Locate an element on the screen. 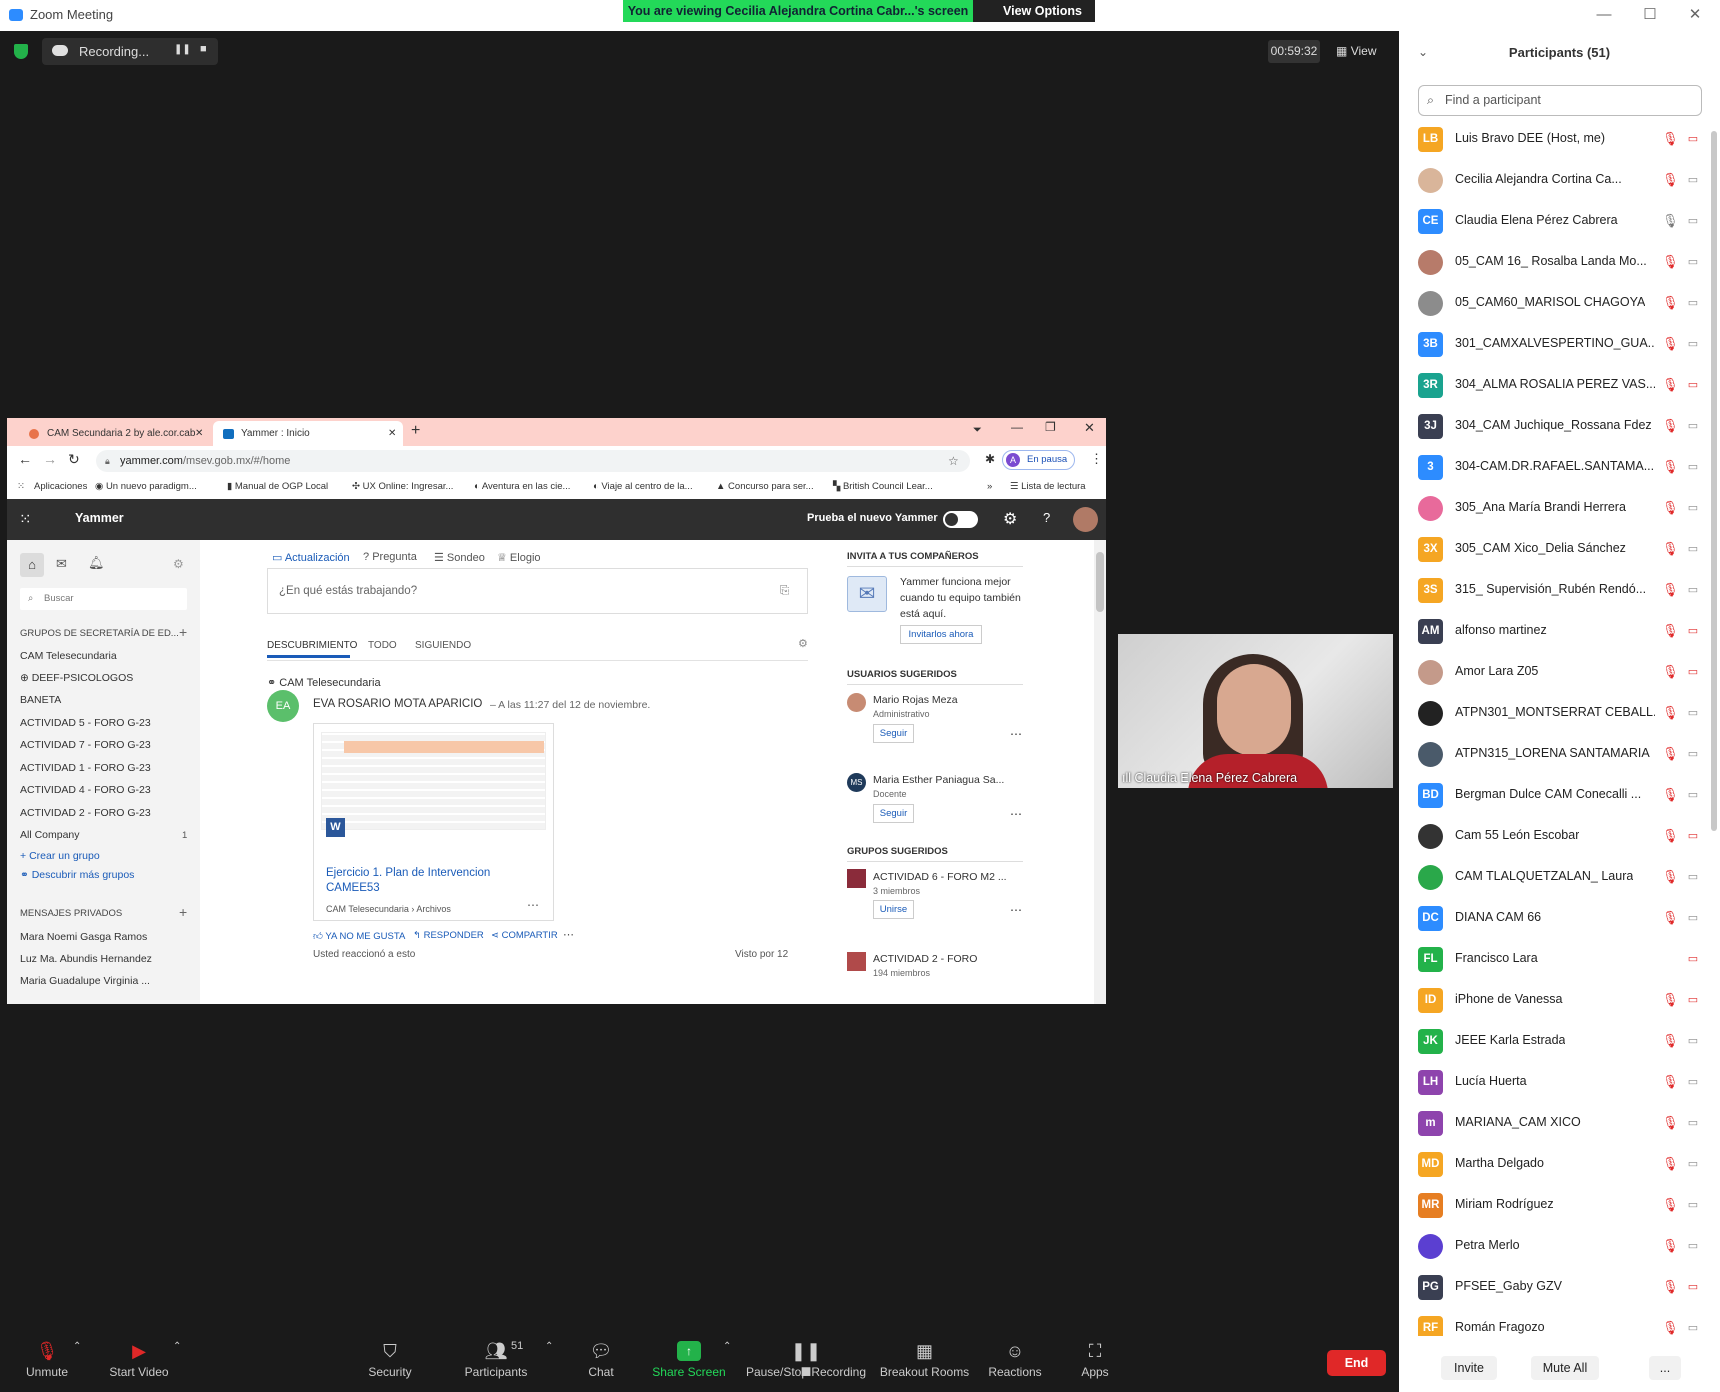 The height and width of the screenshot is (1392, 1720). help-icon: ? is located at coordinates (1046, 517).